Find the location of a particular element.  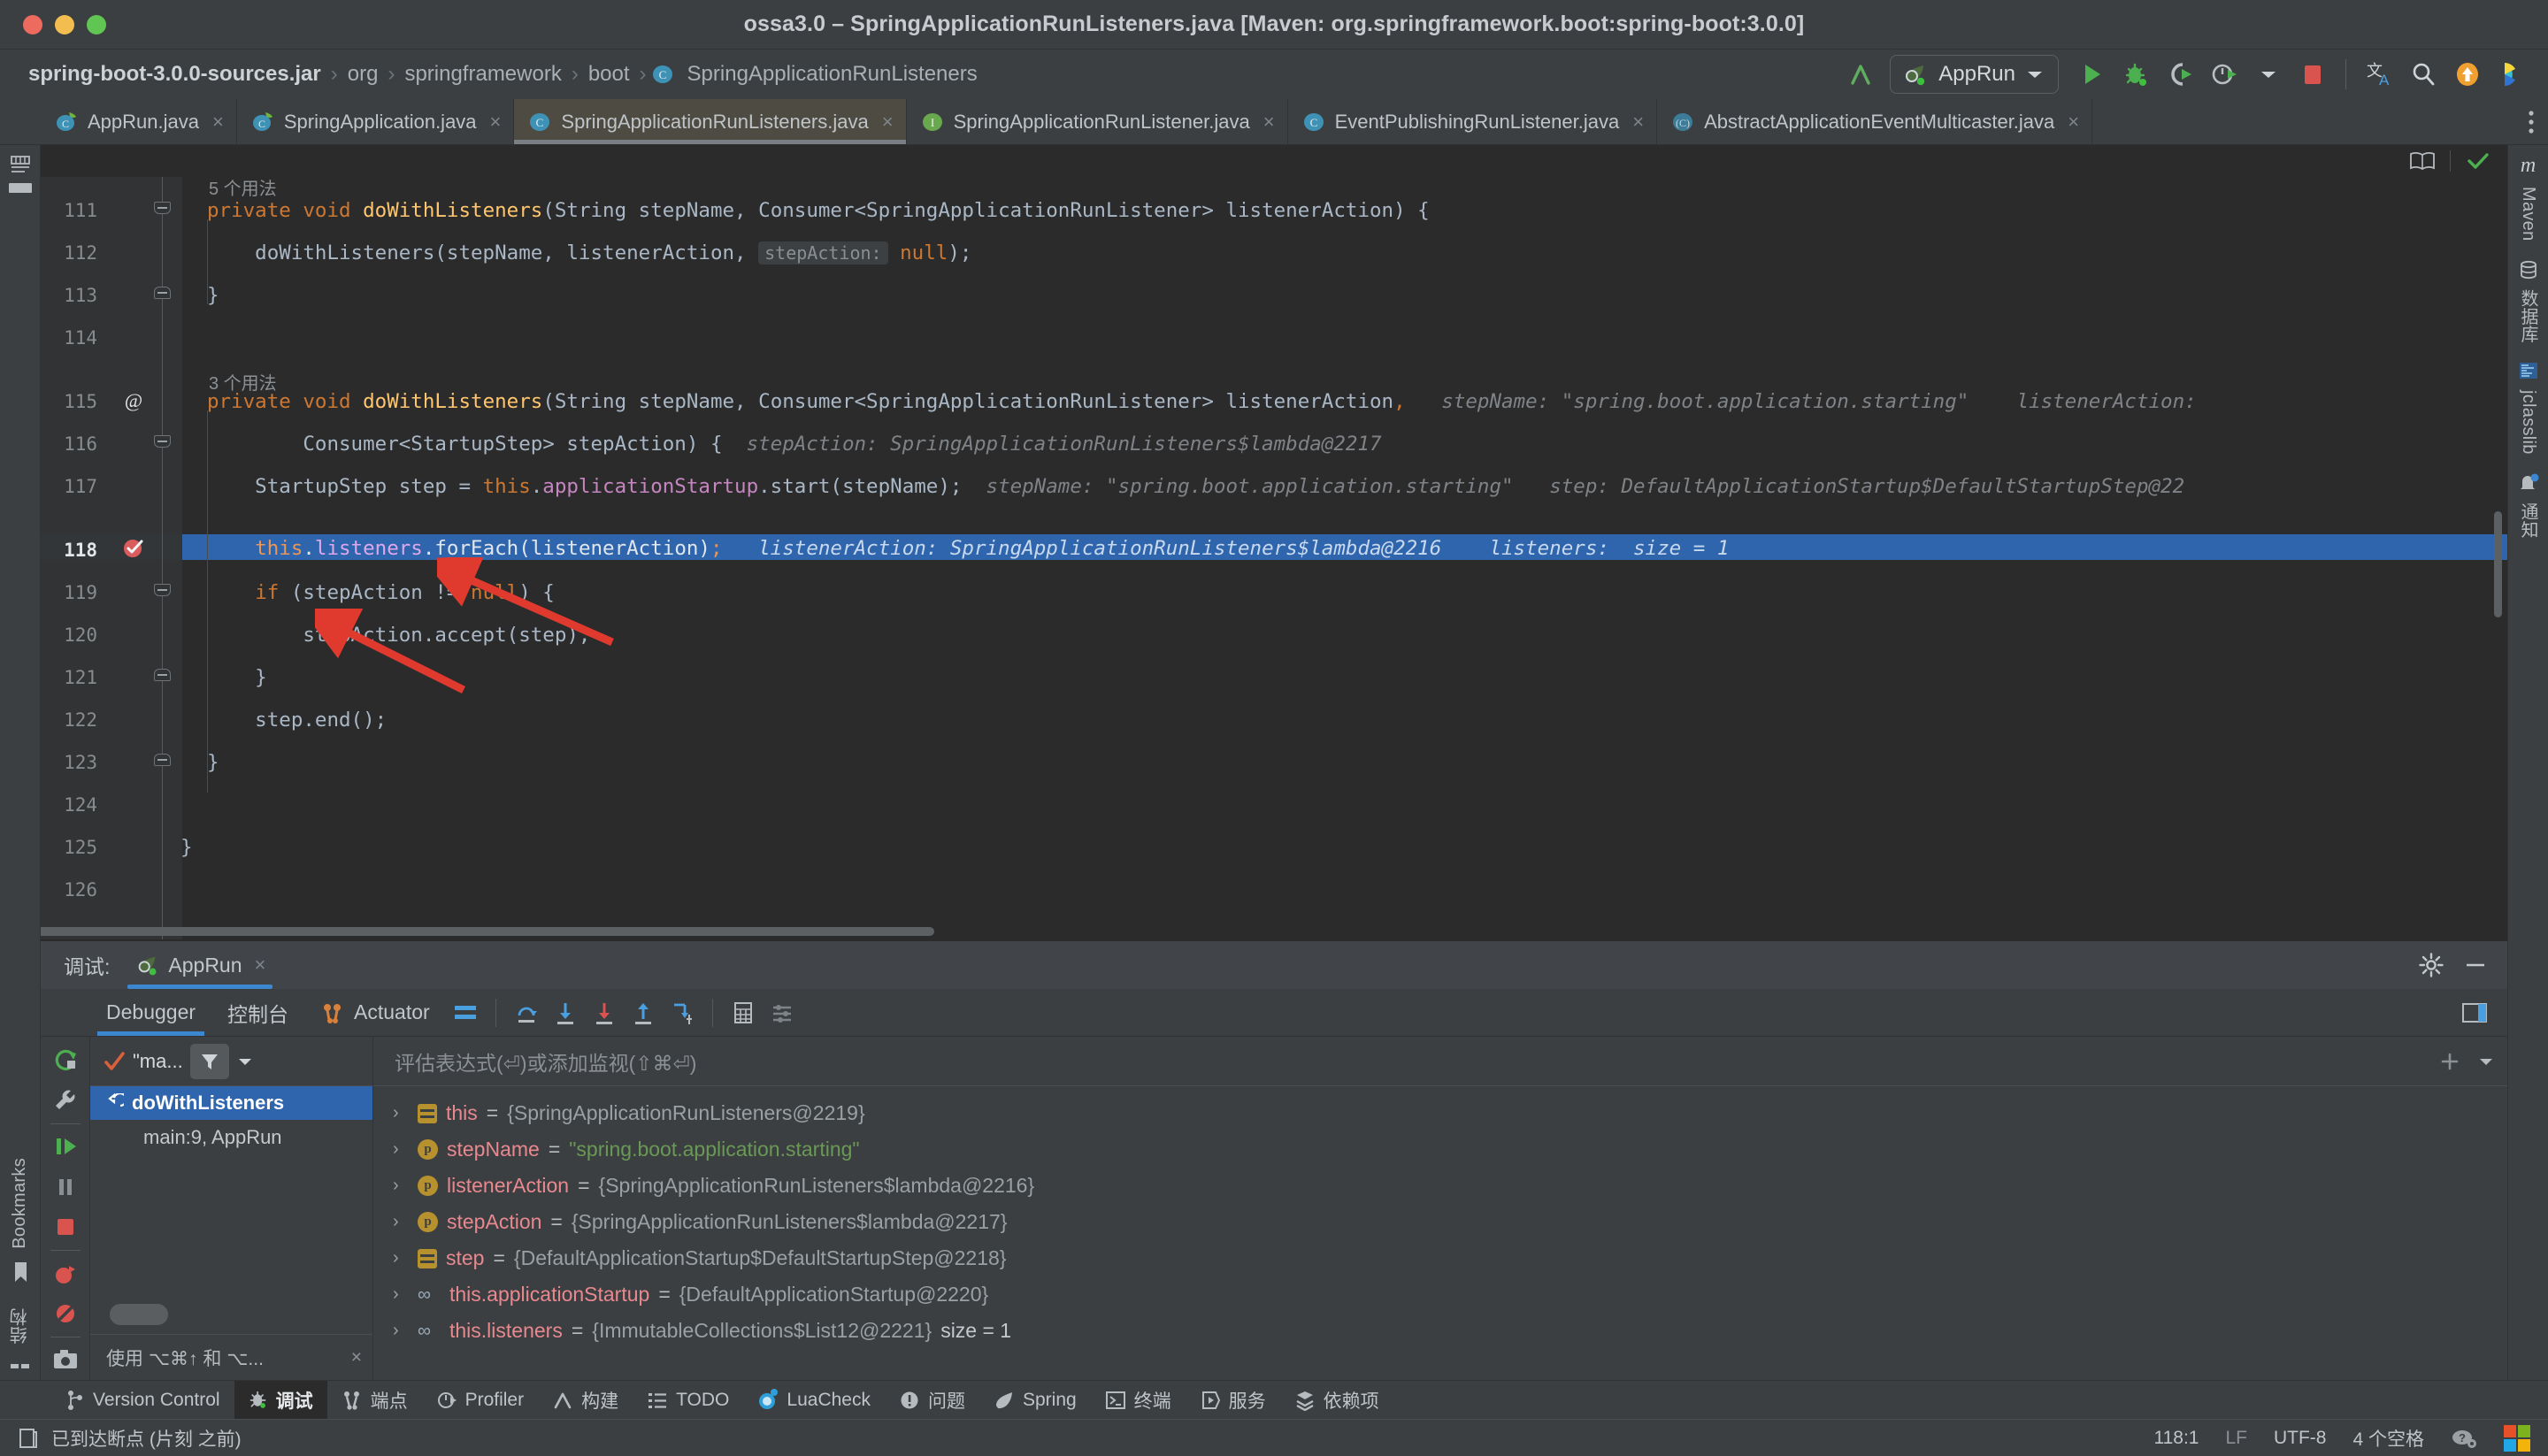

sidebar-item-bookmarks: Bookmarks is located at coordinates (20, 1224).